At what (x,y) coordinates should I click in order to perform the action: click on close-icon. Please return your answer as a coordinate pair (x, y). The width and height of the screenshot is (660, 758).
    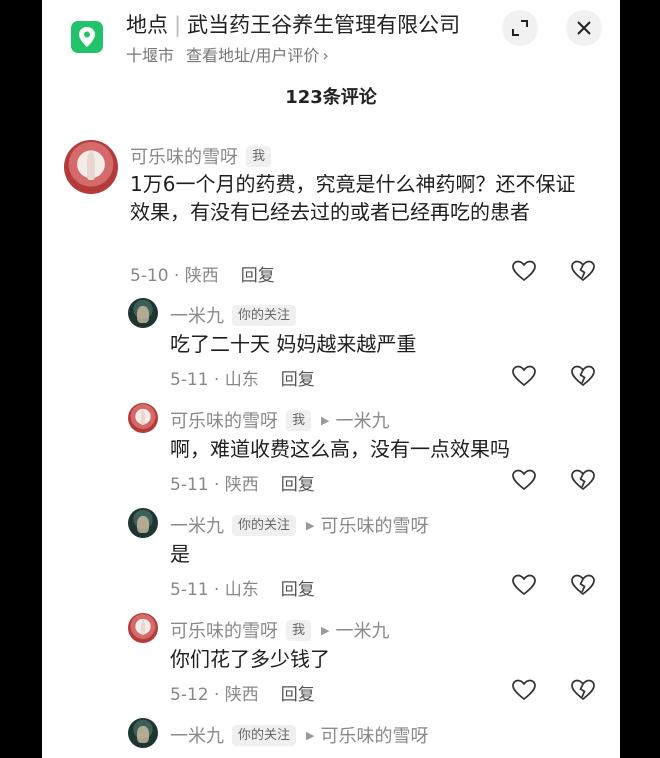
    Looking at the image, I should click on (584, 28).